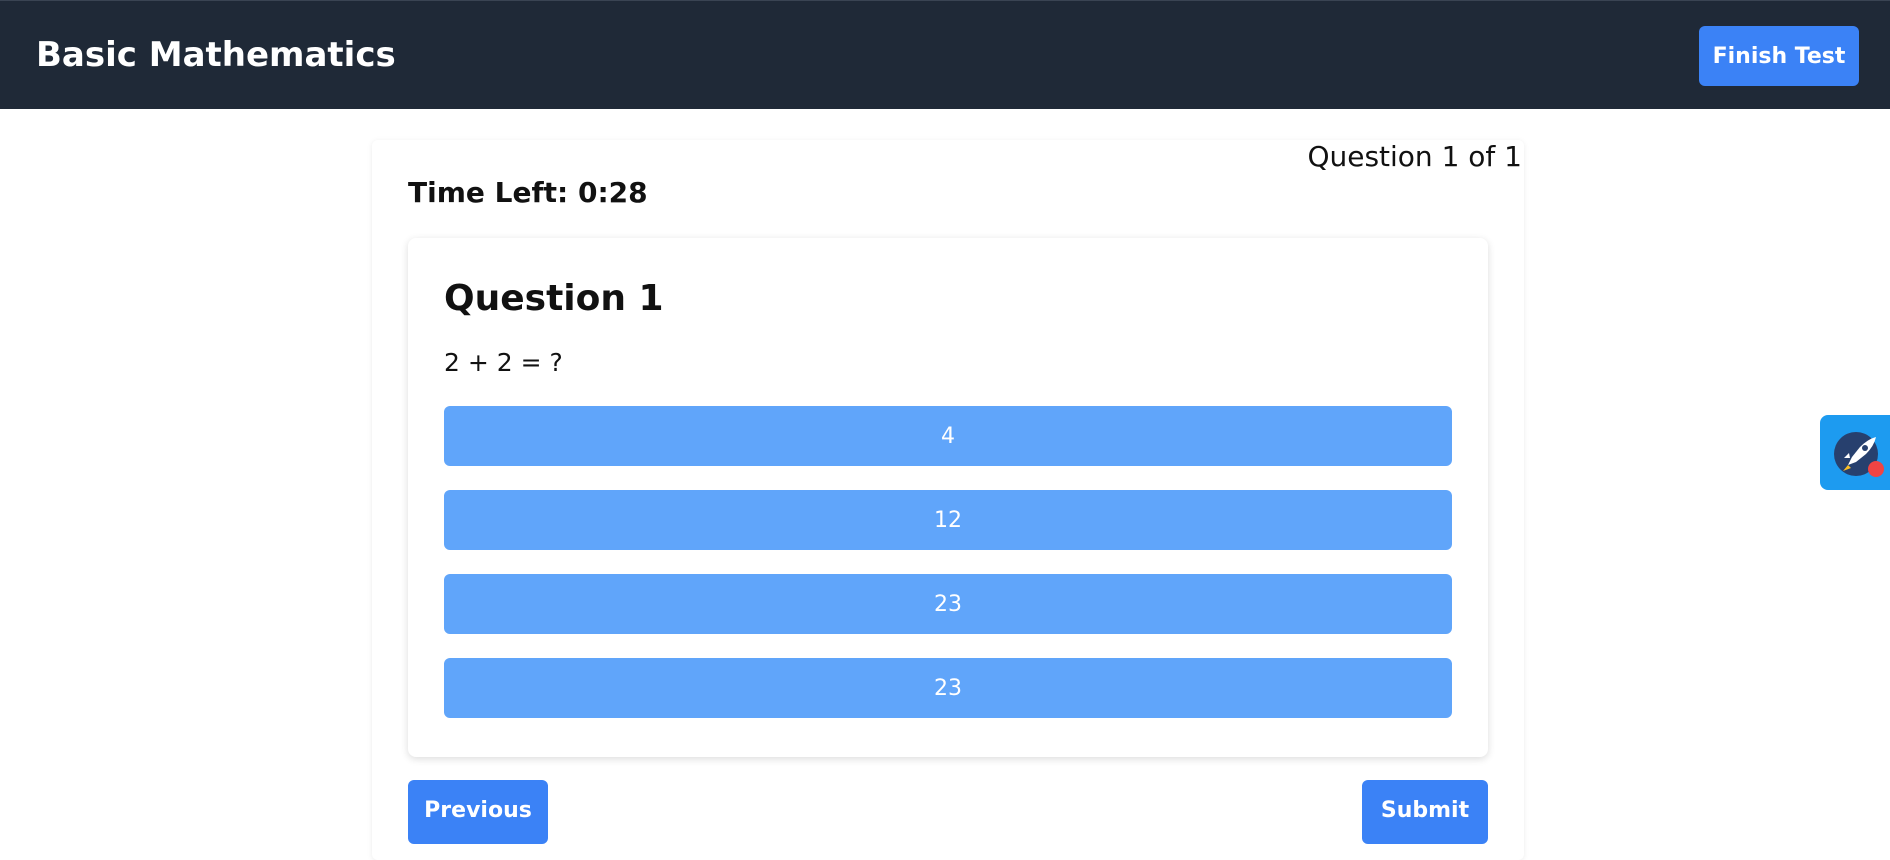 The width and height of the screenshot is (1890, 860). Describe the element at coordinates (1414, 156) in the screenshot. I see `question-counter: Question 1 of 1` at that location.